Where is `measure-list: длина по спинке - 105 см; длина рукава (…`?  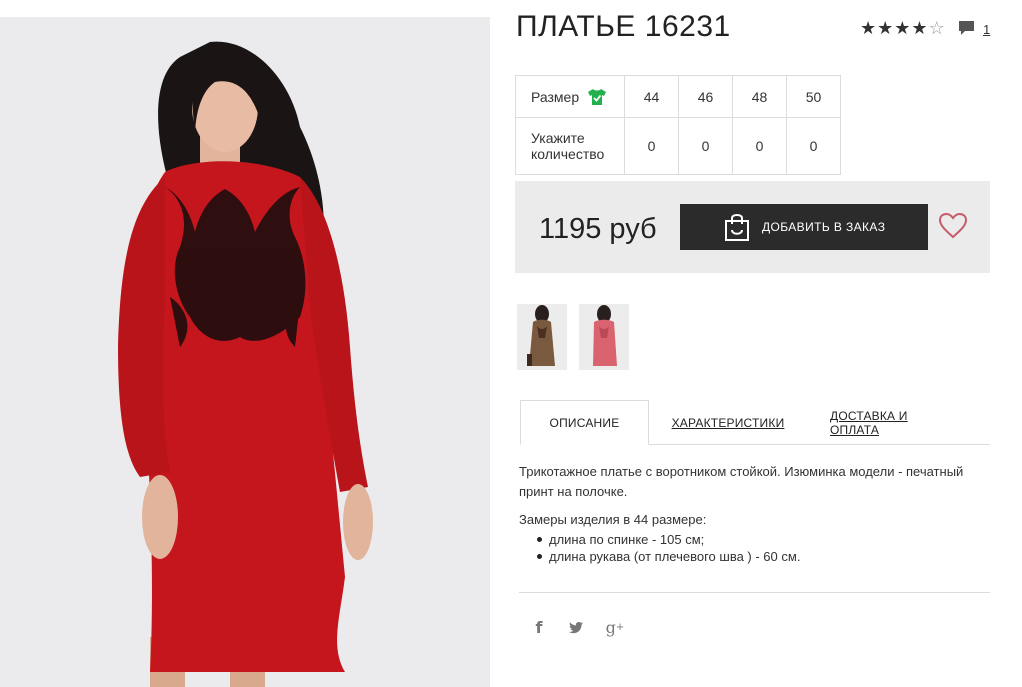
measure-list: длина по спинке - 105 см; длина рукава (… is located at coordinates (754, 548).